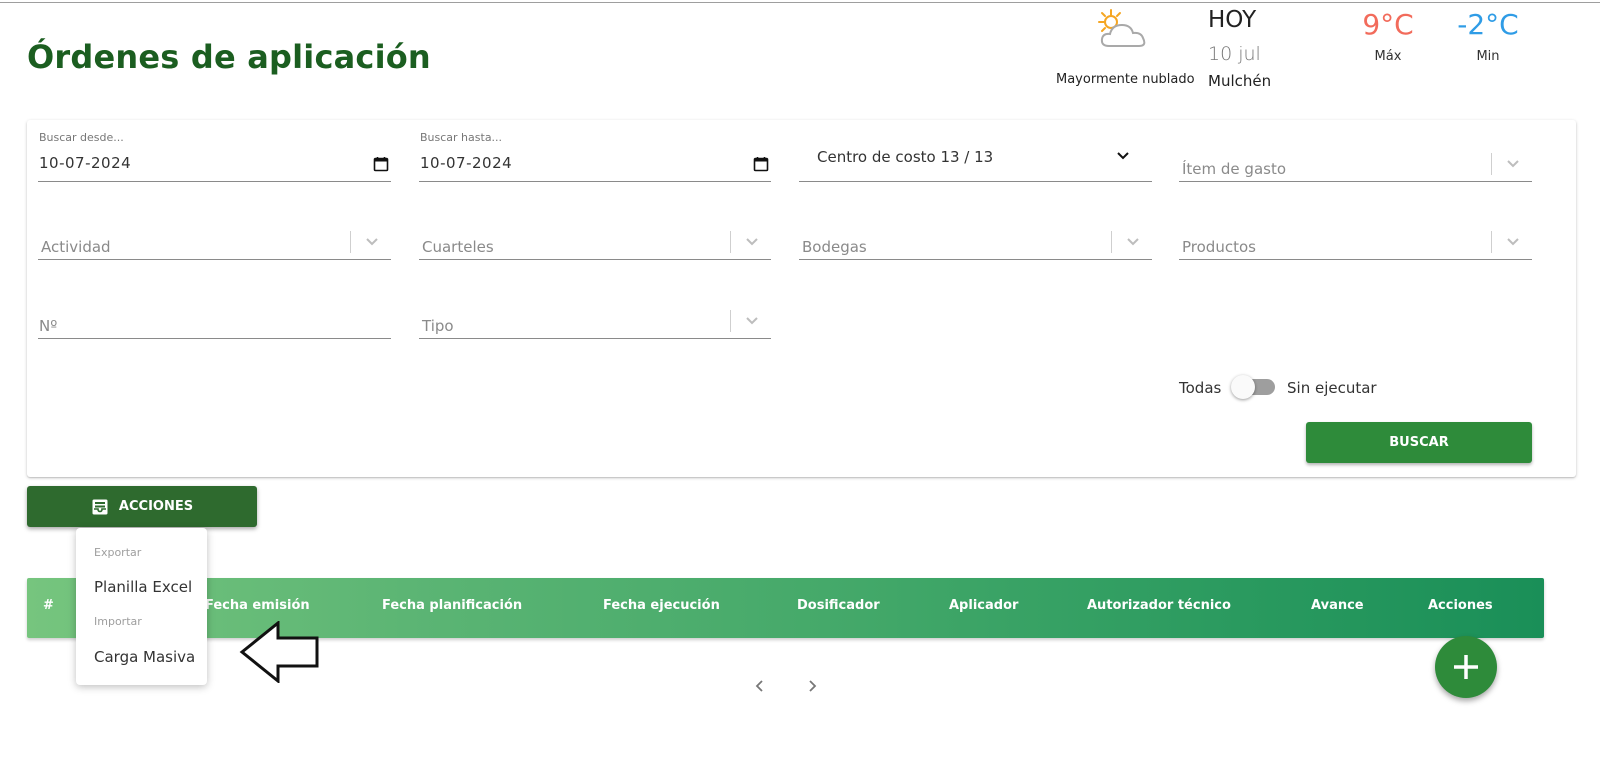  Describe the element at coordinates (214, 307) in the screenshot. I see `number-input: Nº` at that location.